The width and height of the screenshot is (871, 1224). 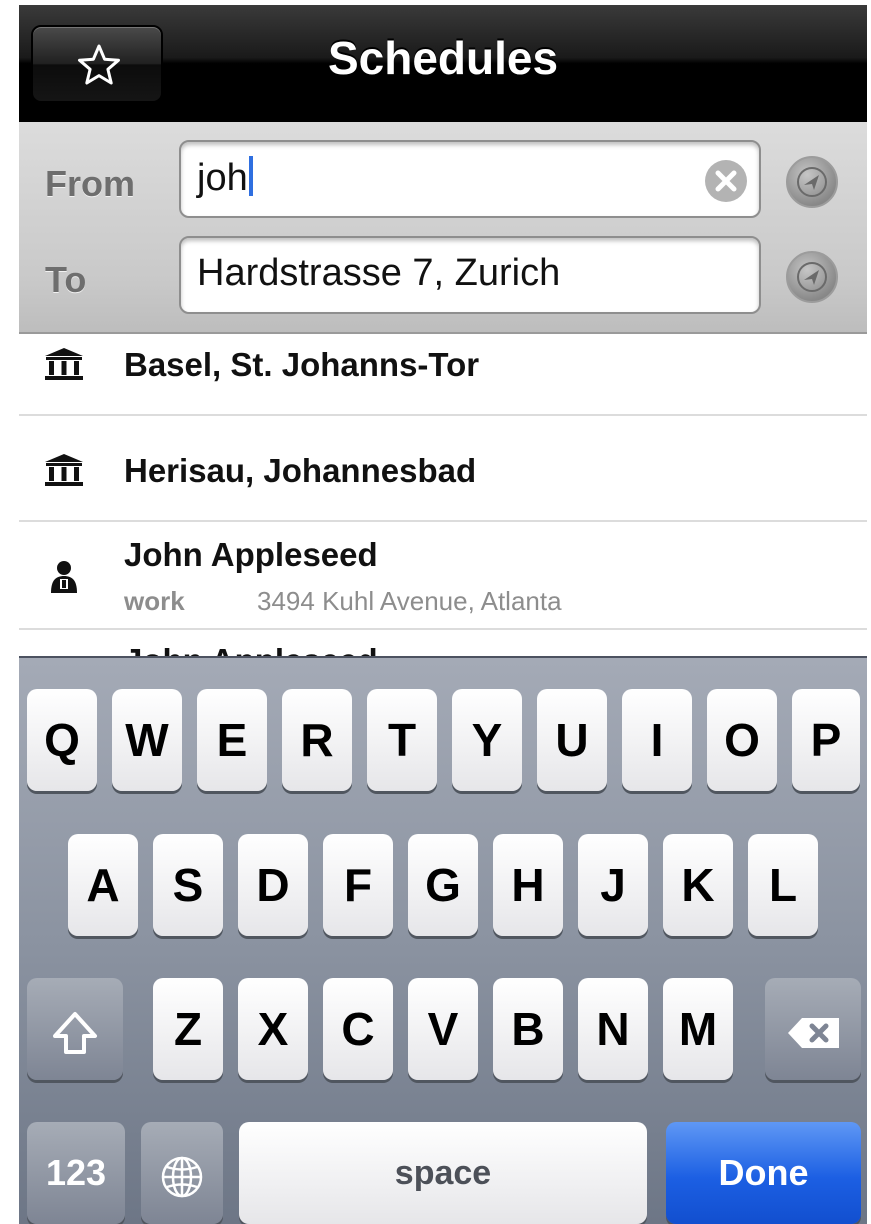 I want to click on contact-icon, so click(x=64, y=577).